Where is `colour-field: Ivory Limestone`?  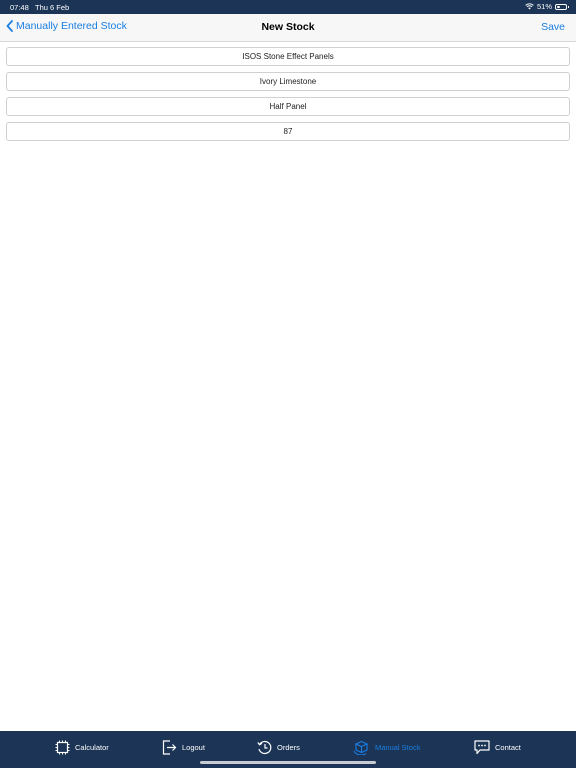
colour-field: Ivory Limestone is located at coordinates (288, 81).